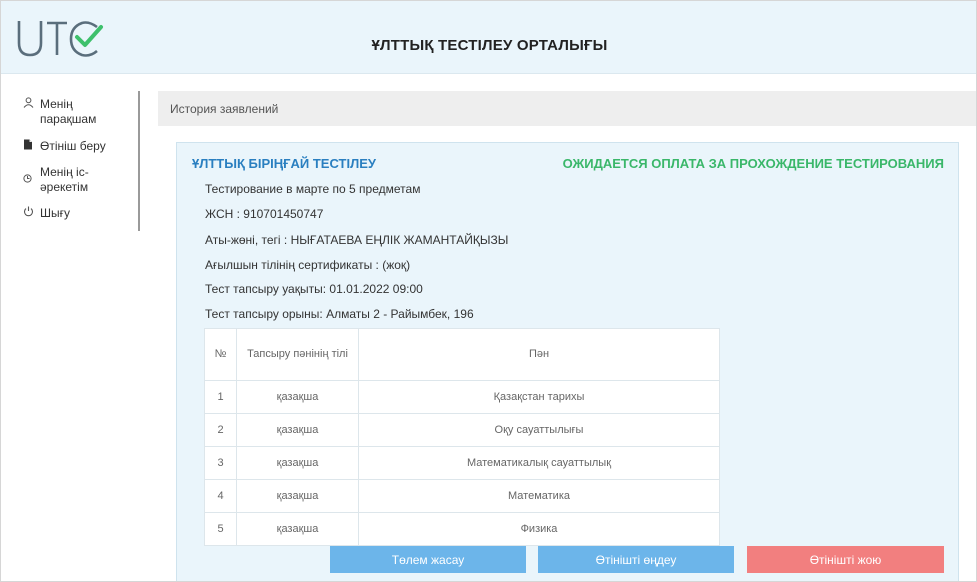 The height and width of the screenshot is (582, 977). Describe the element at coordinates (220, 397) in the screenshot. I see `table-cell: 1` at that location.